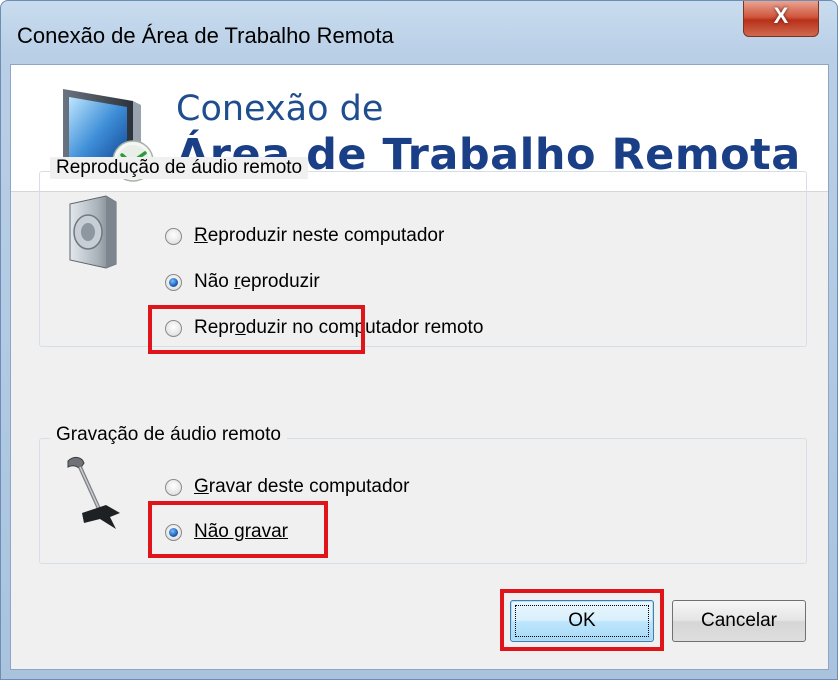  Describe the element at coordinates (419, 32) in the screenshot. I see `title-bar: Conexão de Área de Trabalho Remota X` at that location.